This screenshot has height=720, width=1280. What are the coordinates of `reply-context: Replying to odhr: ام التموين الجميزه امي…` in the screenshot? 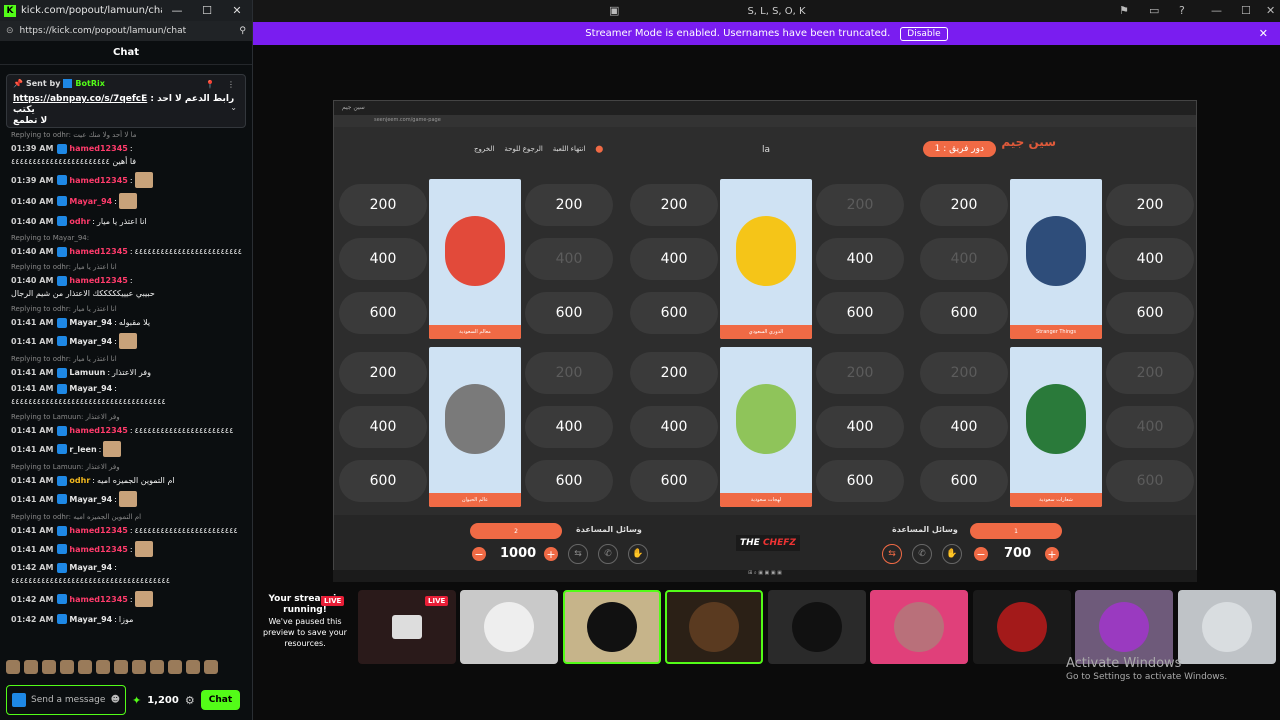 It's located at (128, 517).